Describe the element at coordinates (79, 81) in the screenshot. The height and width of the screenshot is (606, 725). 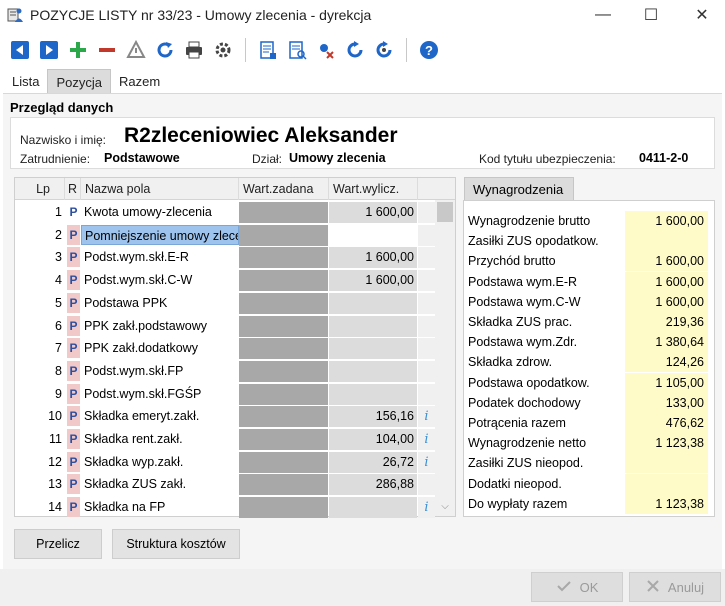
I see `tab-pozycja: Pozycja` at that location.